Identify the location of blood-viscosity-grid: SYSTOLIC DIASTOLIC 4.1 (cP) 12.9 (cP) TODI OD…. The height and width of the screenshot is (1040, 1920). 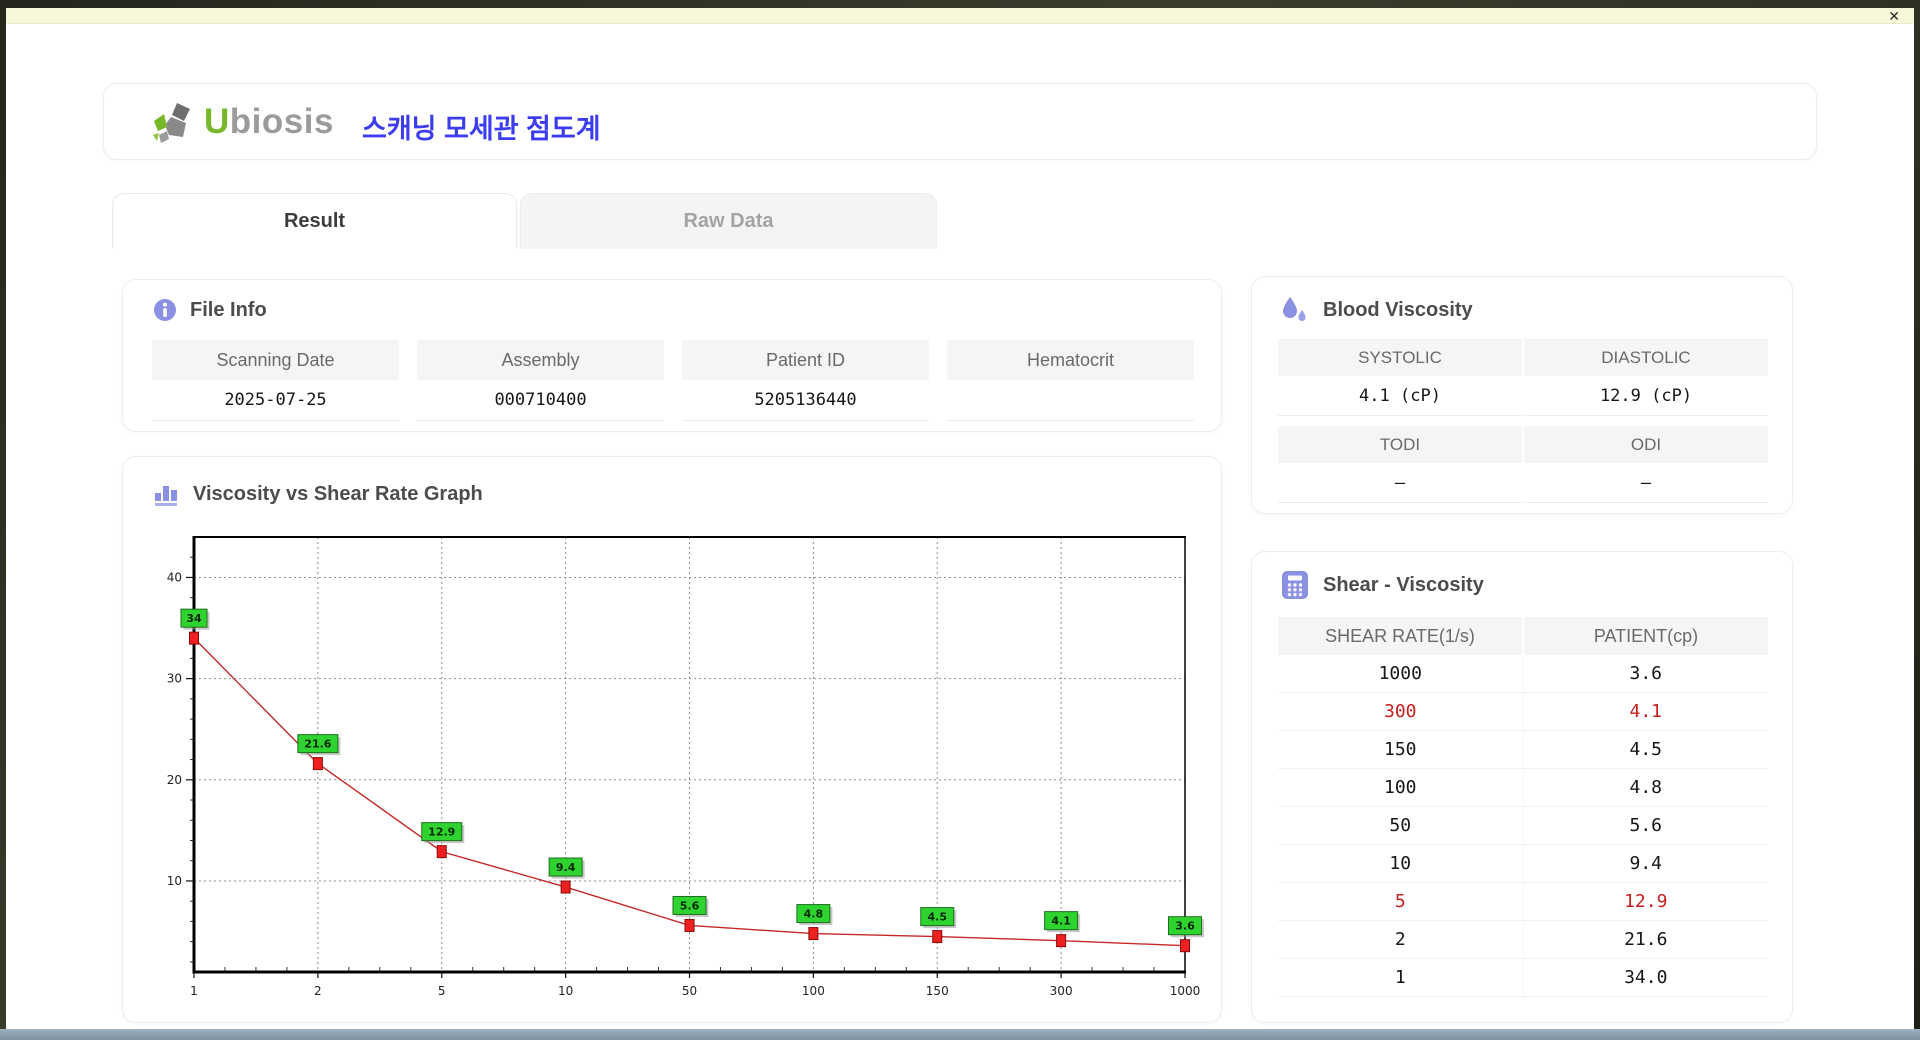
(1523, 421).